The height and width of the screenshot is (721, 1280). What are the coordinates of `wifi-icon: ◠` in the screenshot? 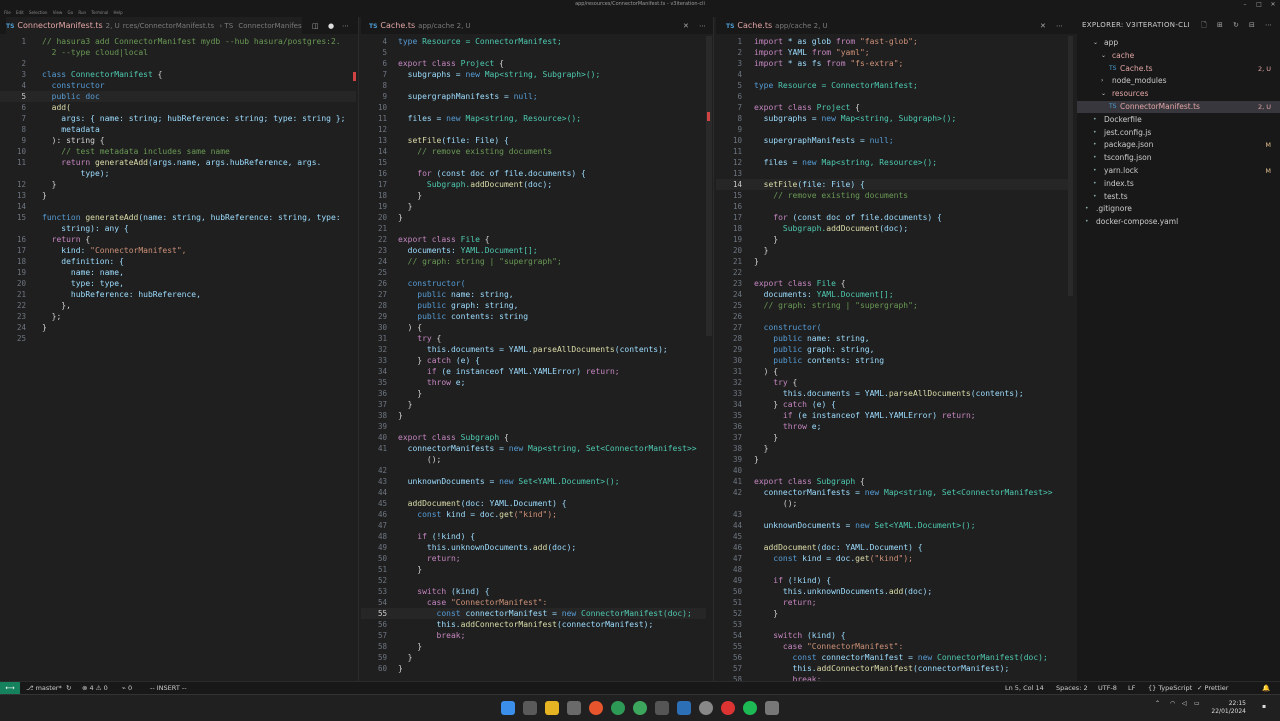 It's located at (1172, 703).